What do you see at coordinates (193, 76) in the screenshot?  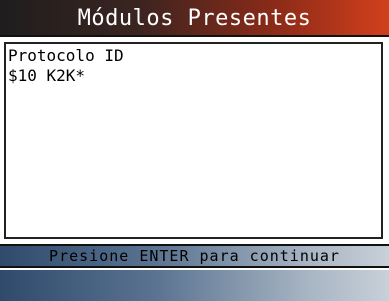 I see `module-entry: $10 K2K*` at bounding box center [193, 76].